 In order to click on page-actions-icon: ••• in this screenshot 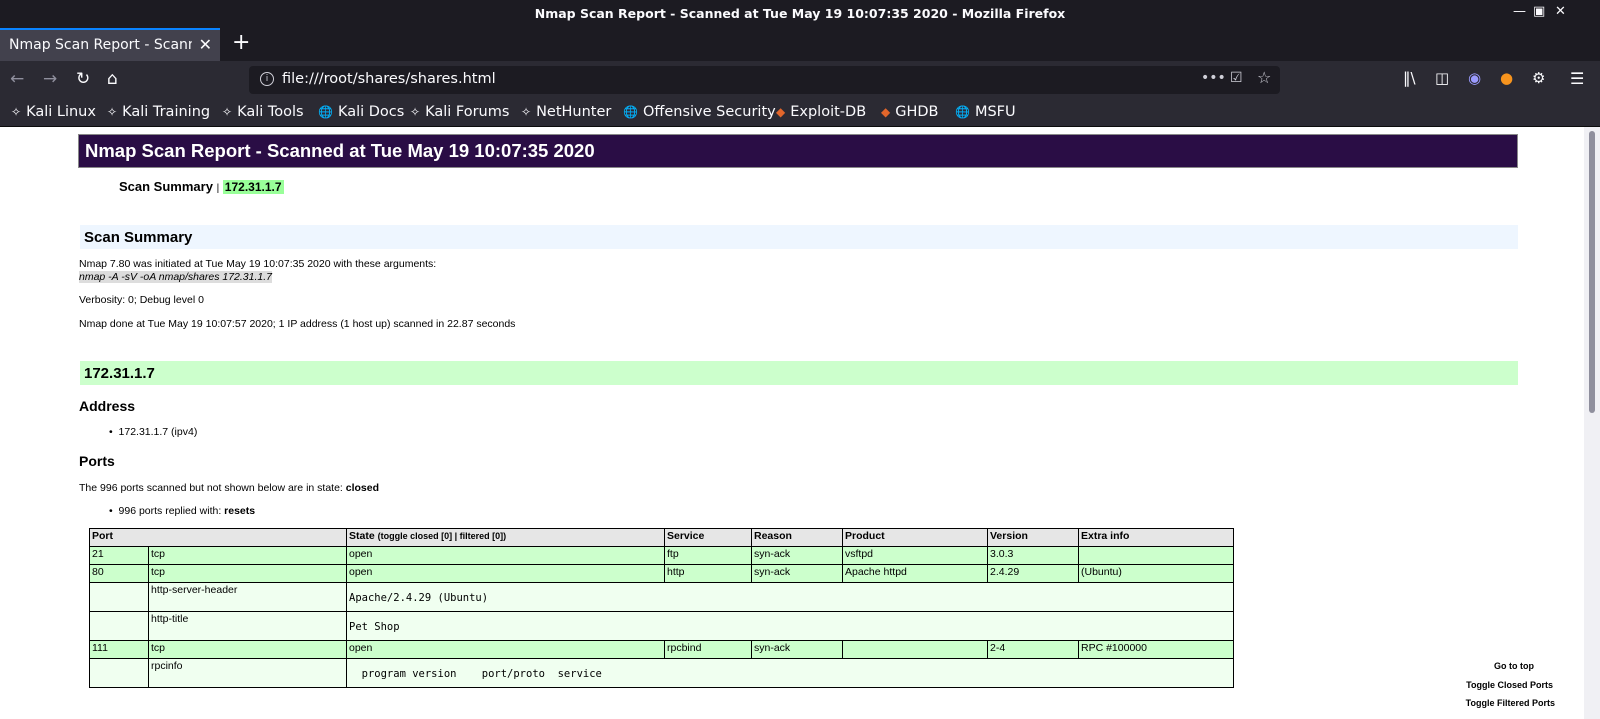, I will do `click(1213, 78)`.